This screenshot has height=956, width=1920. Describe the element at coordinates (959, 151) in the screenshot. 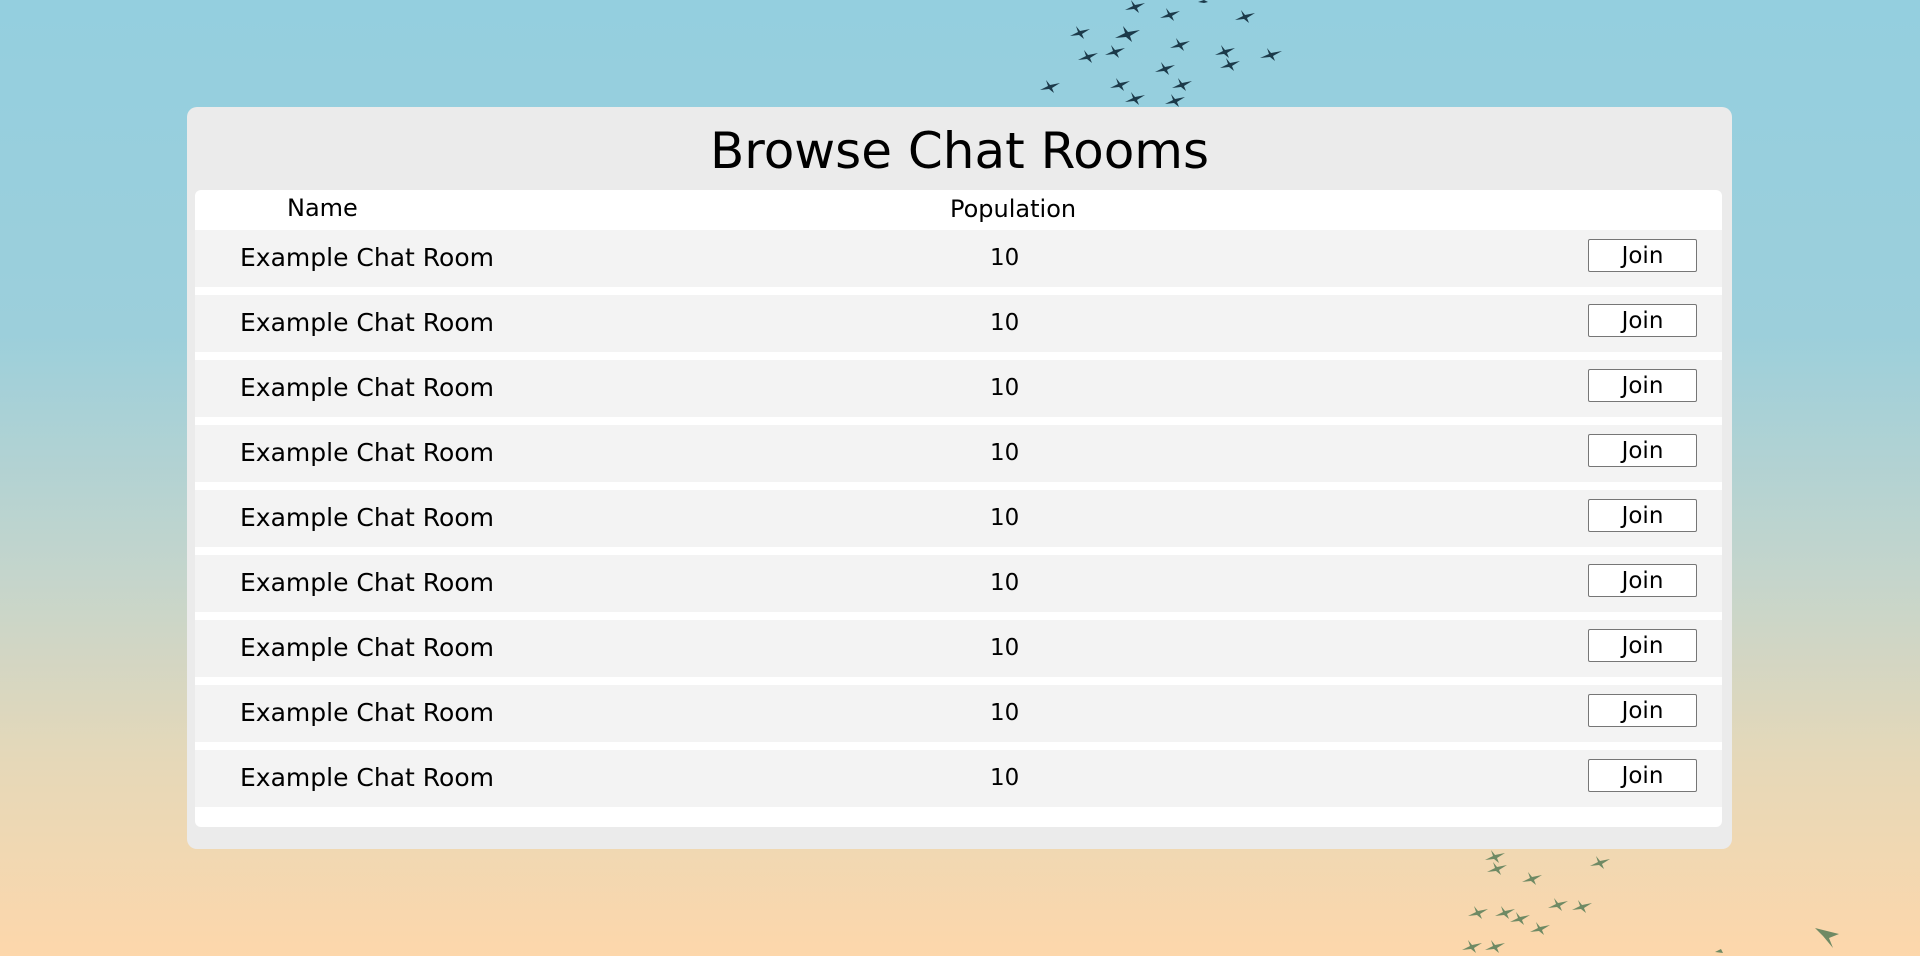

I see `page-title: Browse Chat Rooms` at that location.